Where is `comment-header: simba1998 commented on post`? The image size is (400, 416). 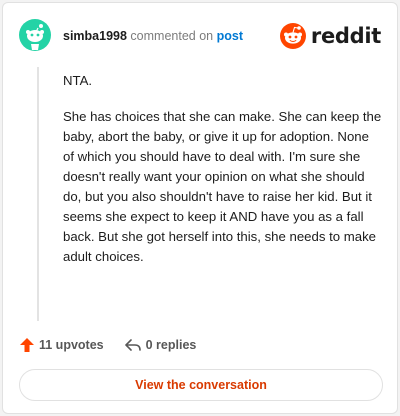
comment-header: simba1998 commented on post is located at coordinates (153, 36).